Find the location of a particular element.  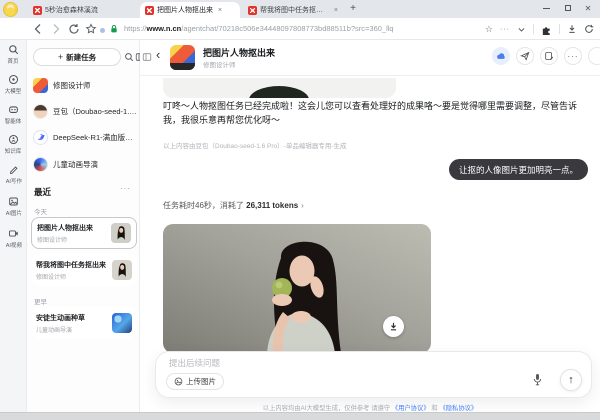

agent-item-kids-director: 儿童动画导演 is located at coordinates (85, 164).